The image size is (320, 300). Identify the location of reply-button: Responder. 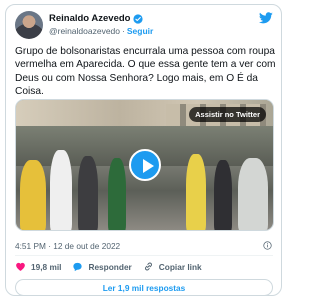
(102, 266).